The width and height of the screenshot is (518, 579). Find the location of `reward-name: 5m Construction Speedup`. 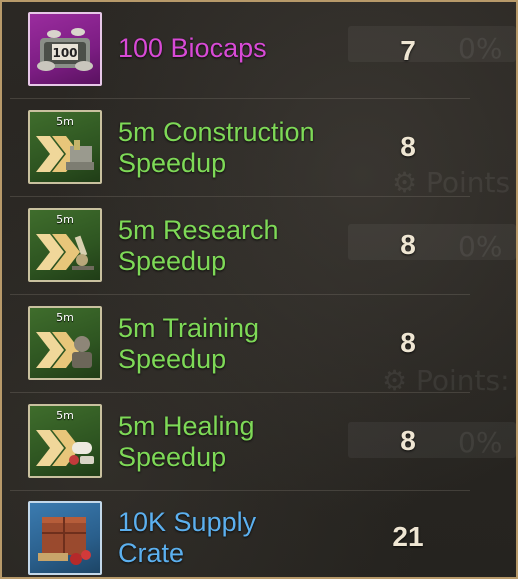

reward-name: 5m Construction Speedup is located at coordinates (216, 148).